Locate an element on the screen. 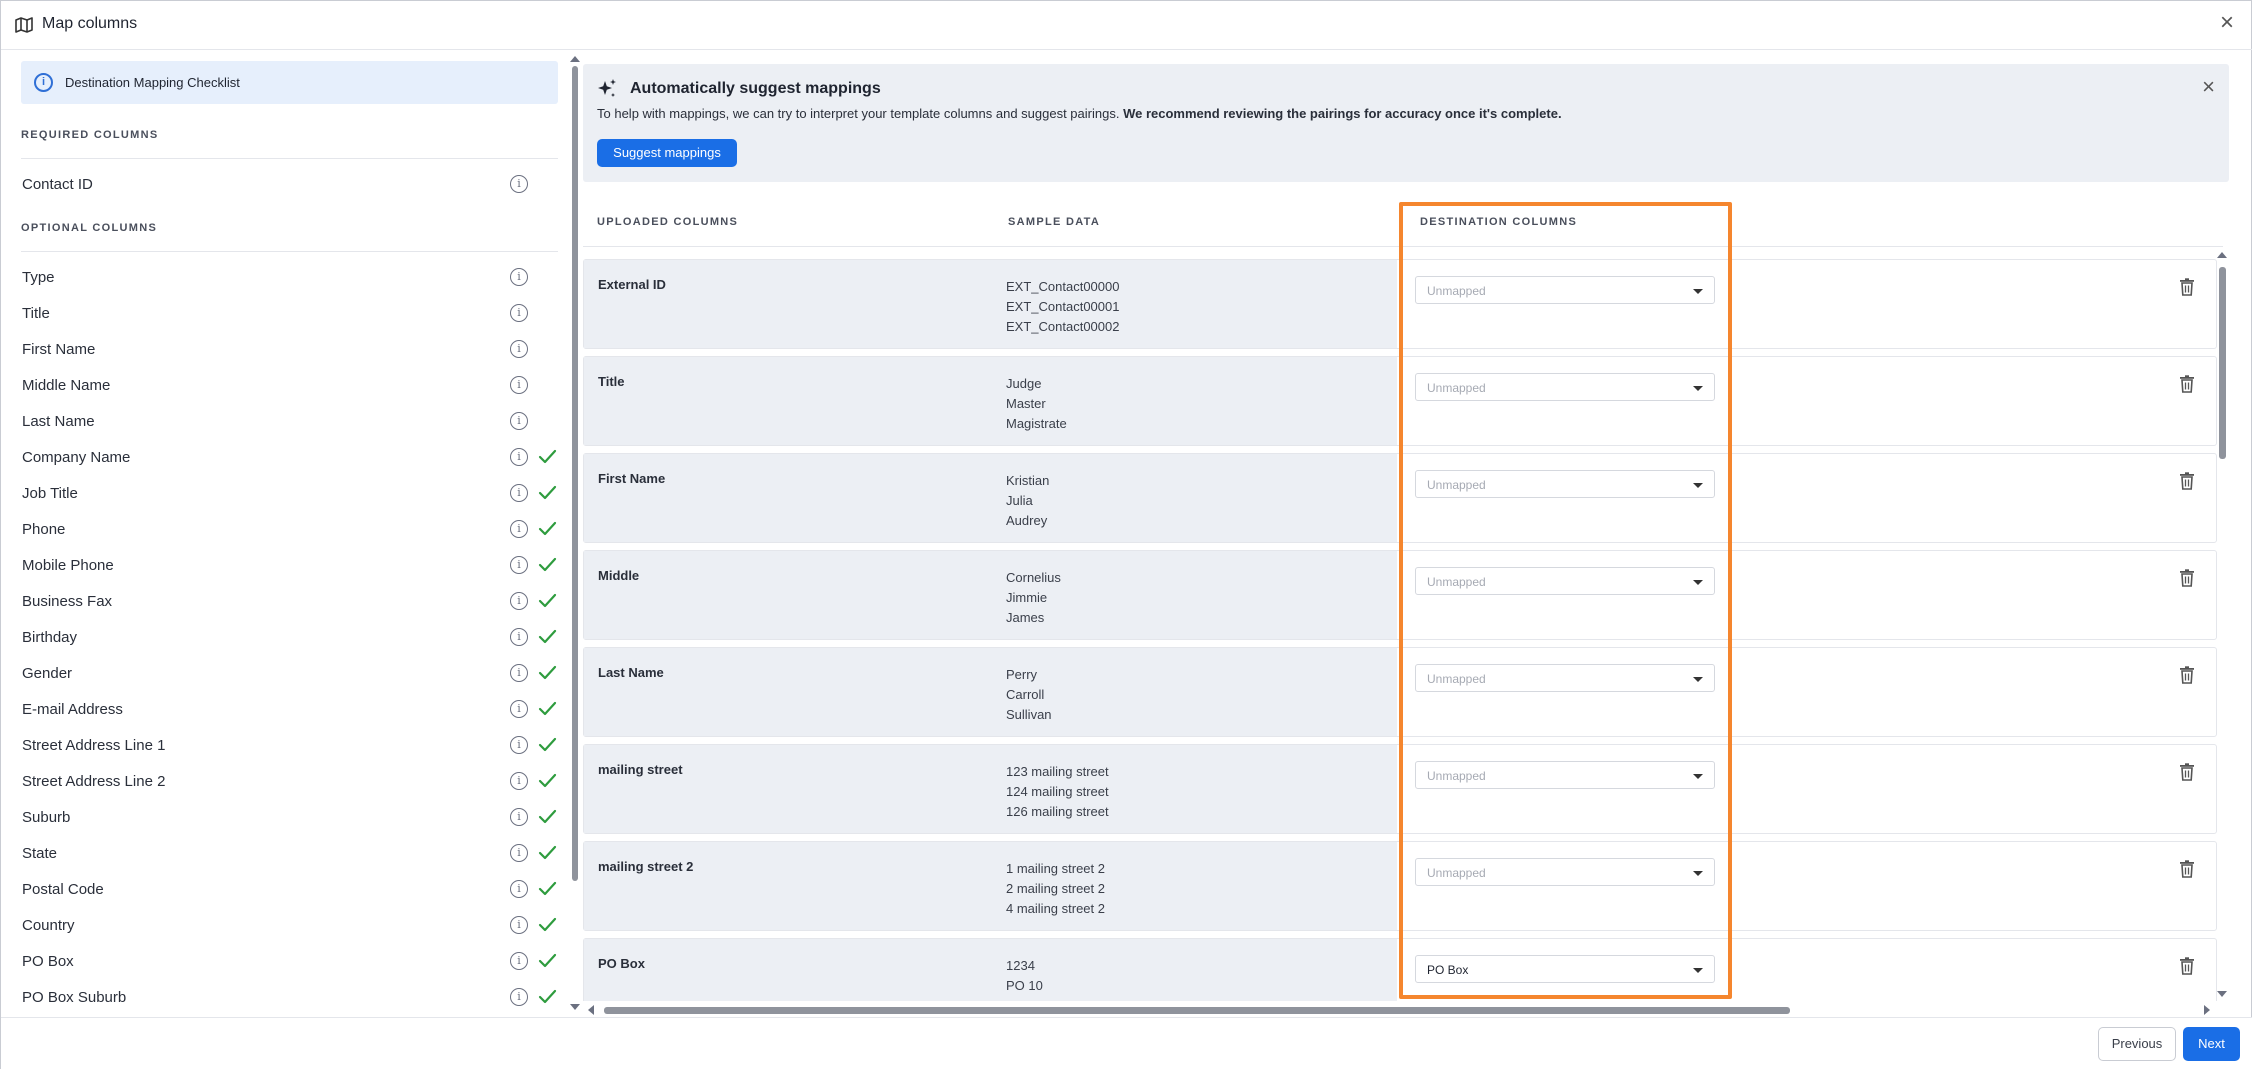  destination-column-select: PO Box is located at coordinates (1565, 969).